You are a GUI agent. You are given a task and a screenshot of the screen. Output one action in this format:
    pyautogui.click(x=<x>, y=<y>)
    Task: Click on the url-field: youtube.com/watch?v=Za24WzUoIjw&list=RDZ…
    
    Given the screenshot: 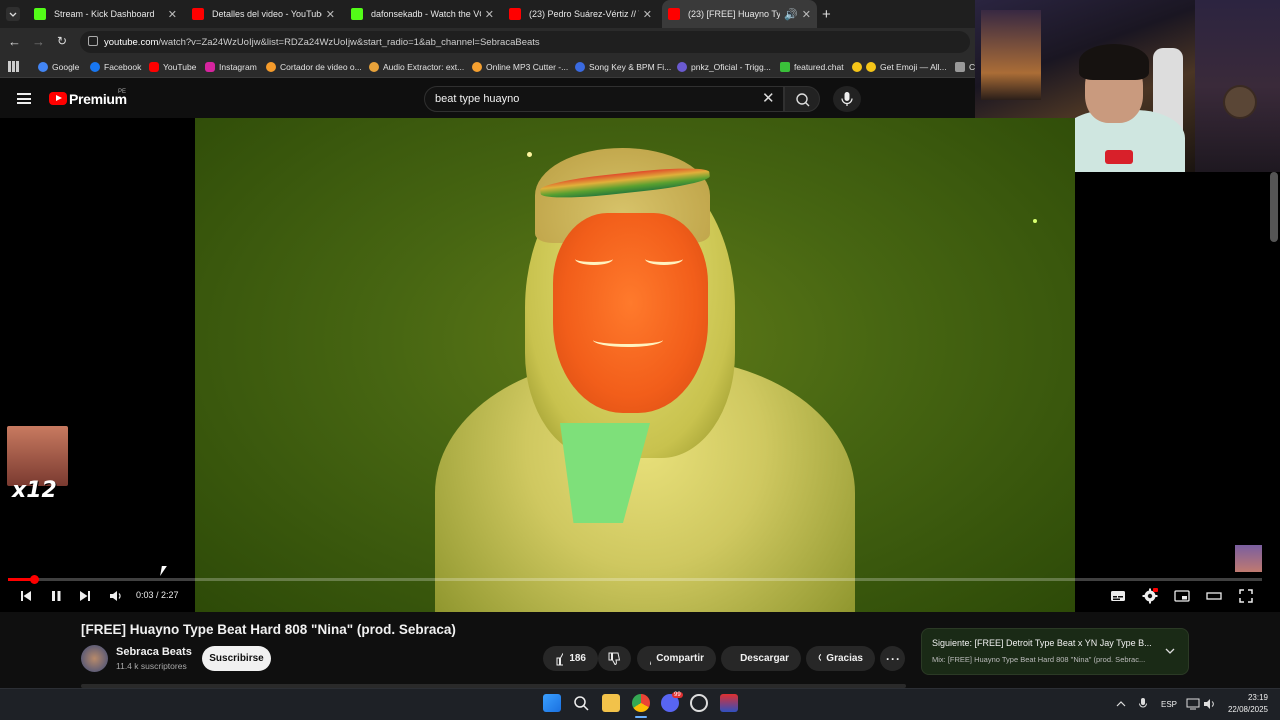 What is the action you would take?
    pyautogui.click(x=525, y=42)
    